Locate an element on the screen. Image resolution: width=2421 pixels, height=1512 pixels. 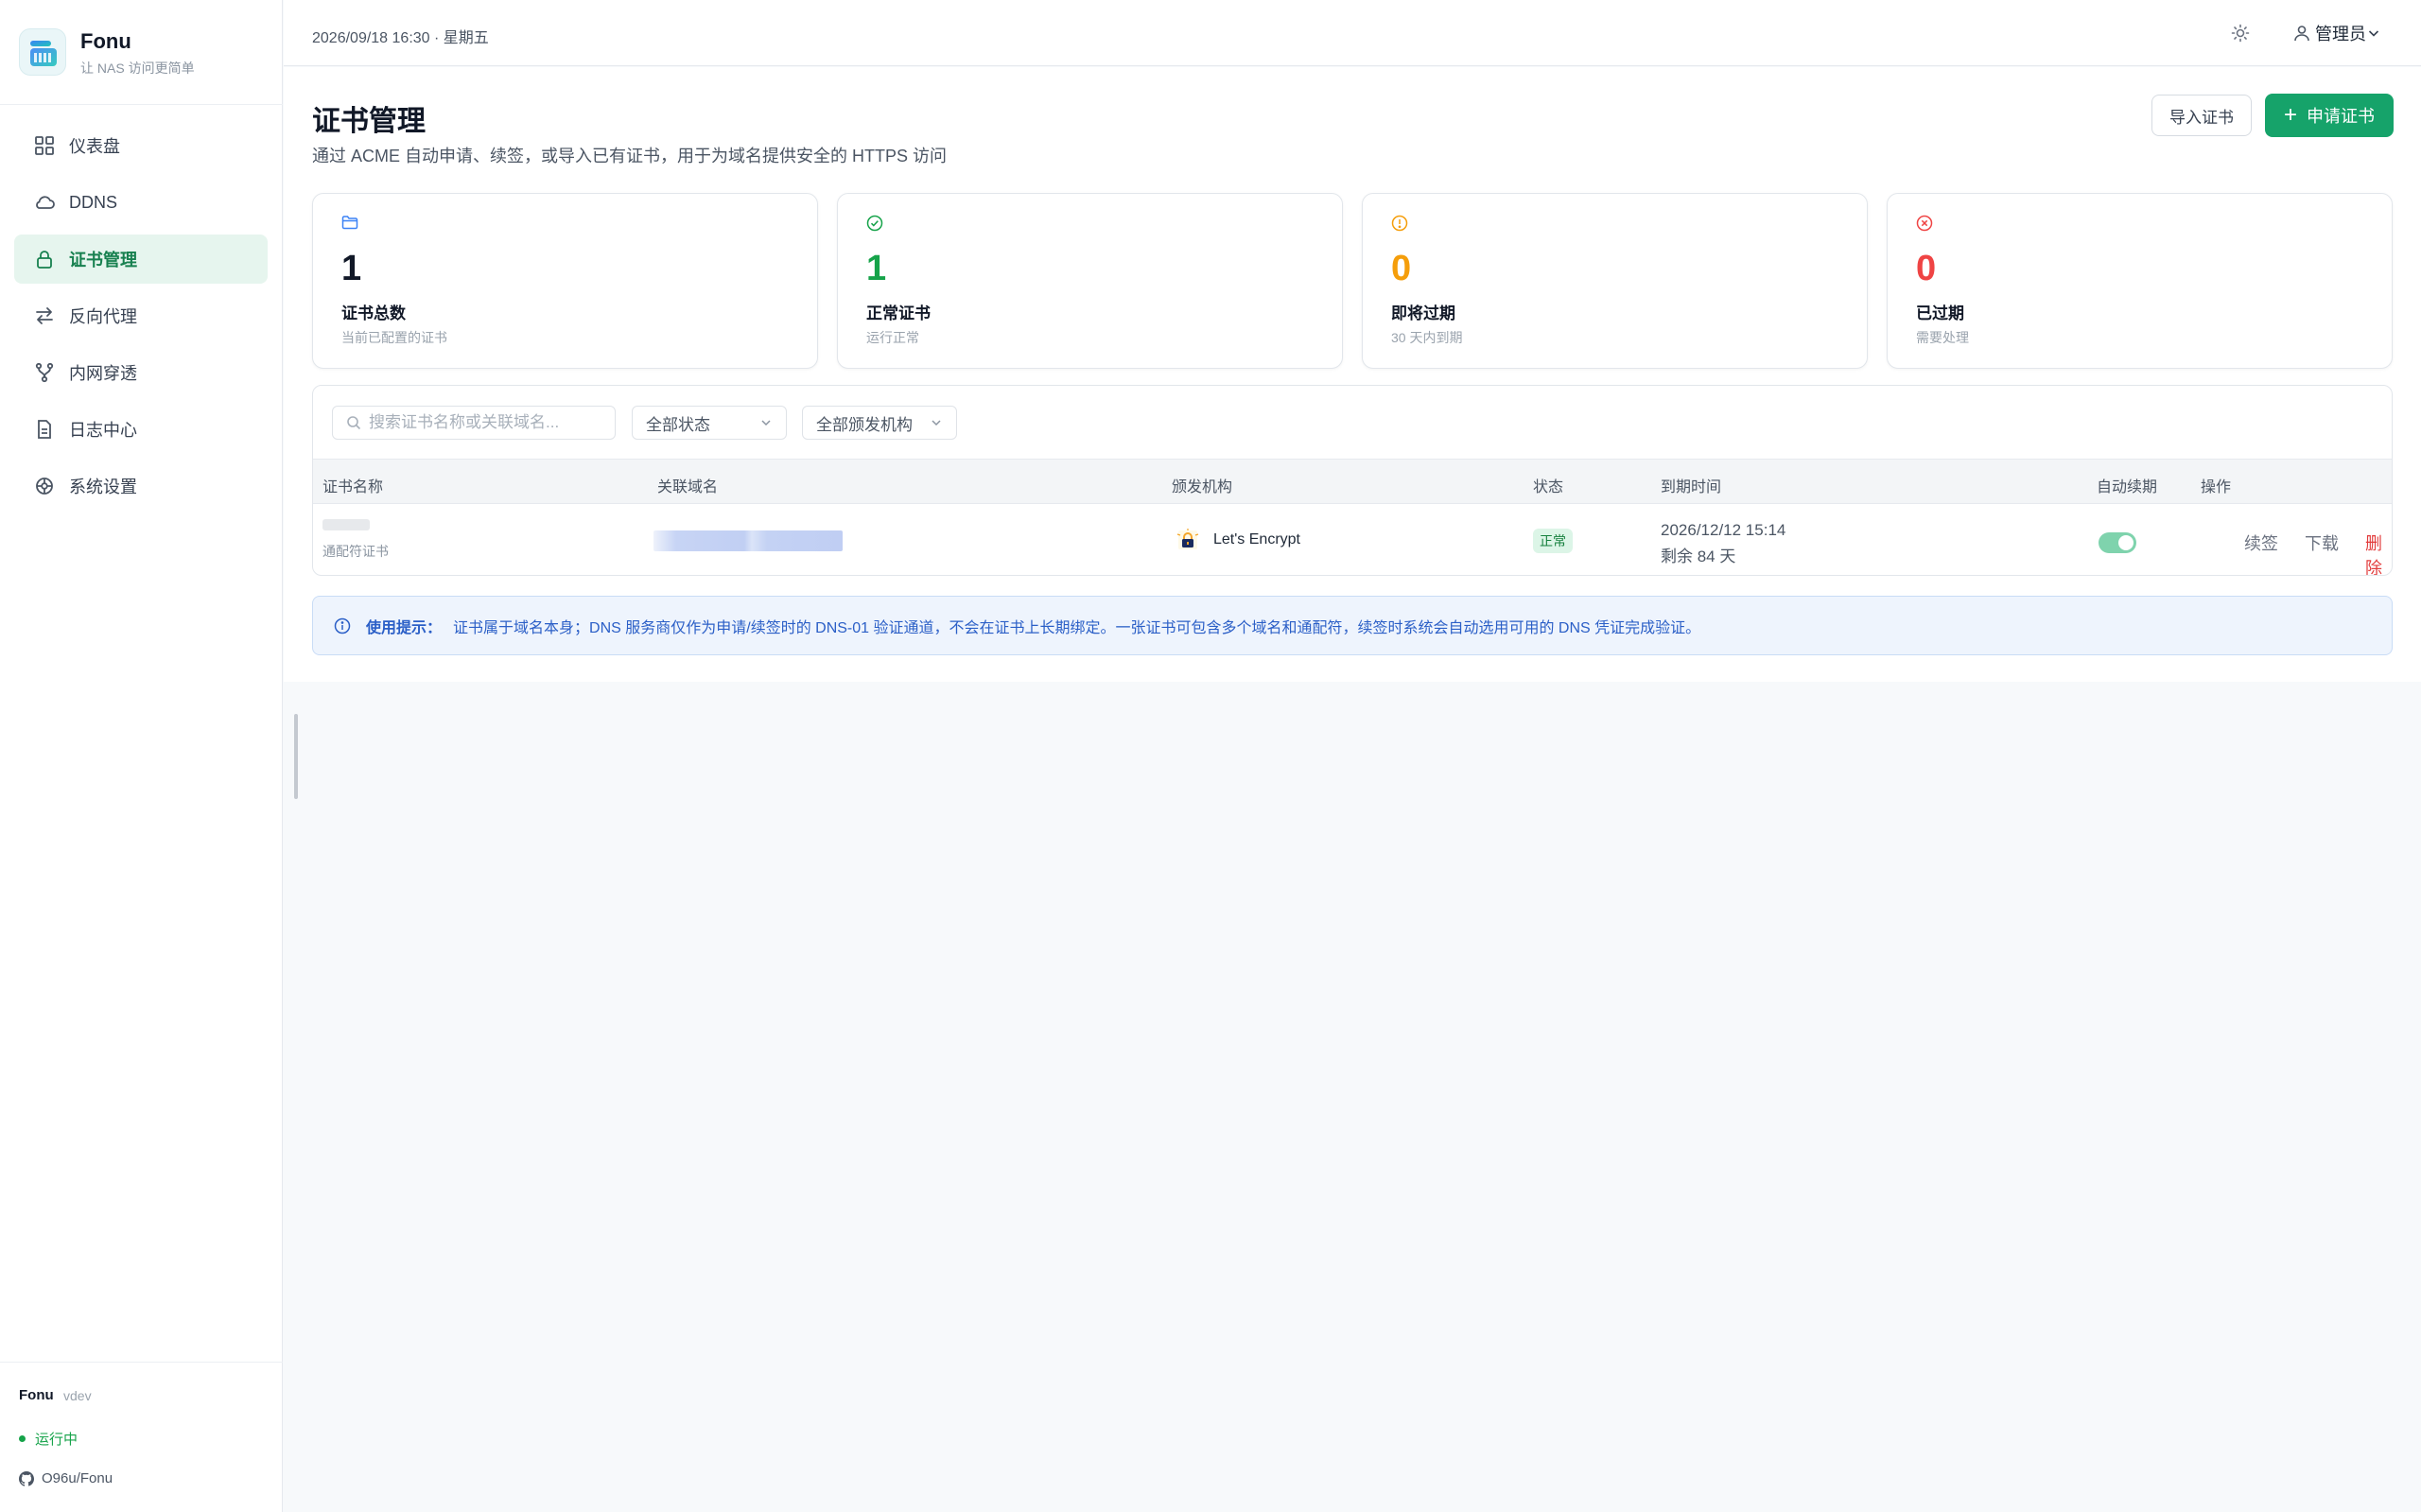
plus-icon: + is located at coordinates (2290, 115).